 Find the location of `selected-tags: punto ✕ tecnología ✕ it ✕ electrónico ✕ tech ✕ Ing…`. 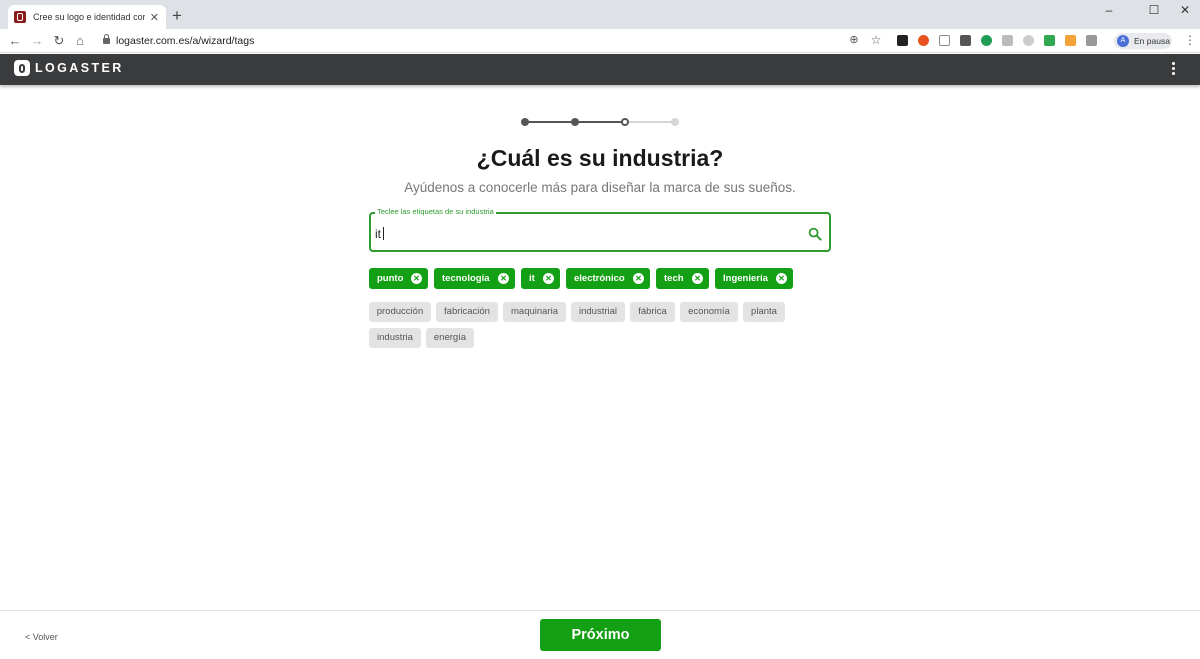

selected-tags: punto ✕ tecnología ✕ it ✕ electrónico ✕ tech ✕ Ing… is located at coordinates (604, 279).